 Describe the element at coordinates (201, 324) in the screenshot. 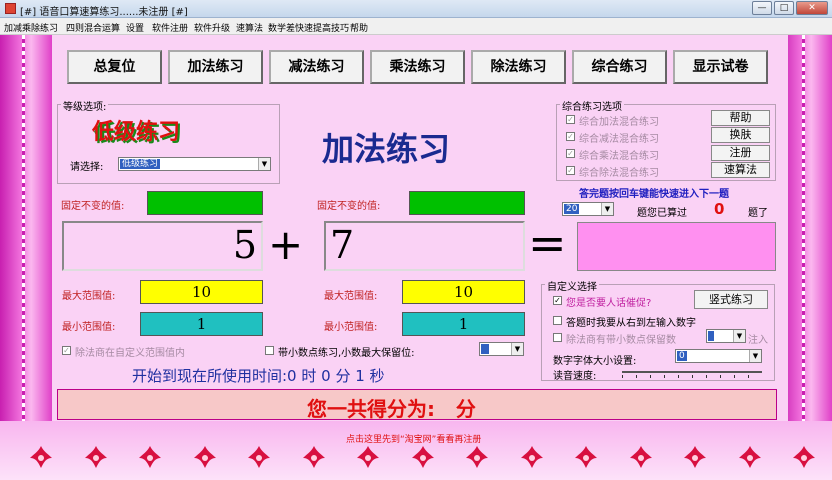

I see `left-min-input: 1` at that location.